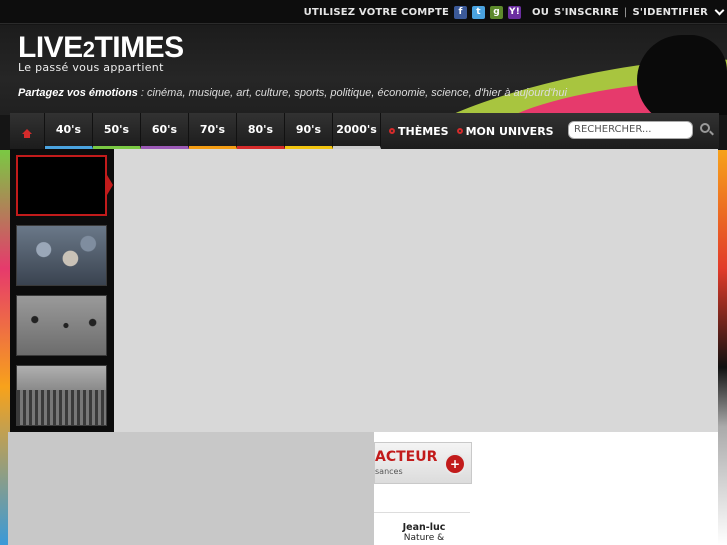 This screenshot has width=727, height=545. I want to click on plus-icon: +, so click(455, 464).